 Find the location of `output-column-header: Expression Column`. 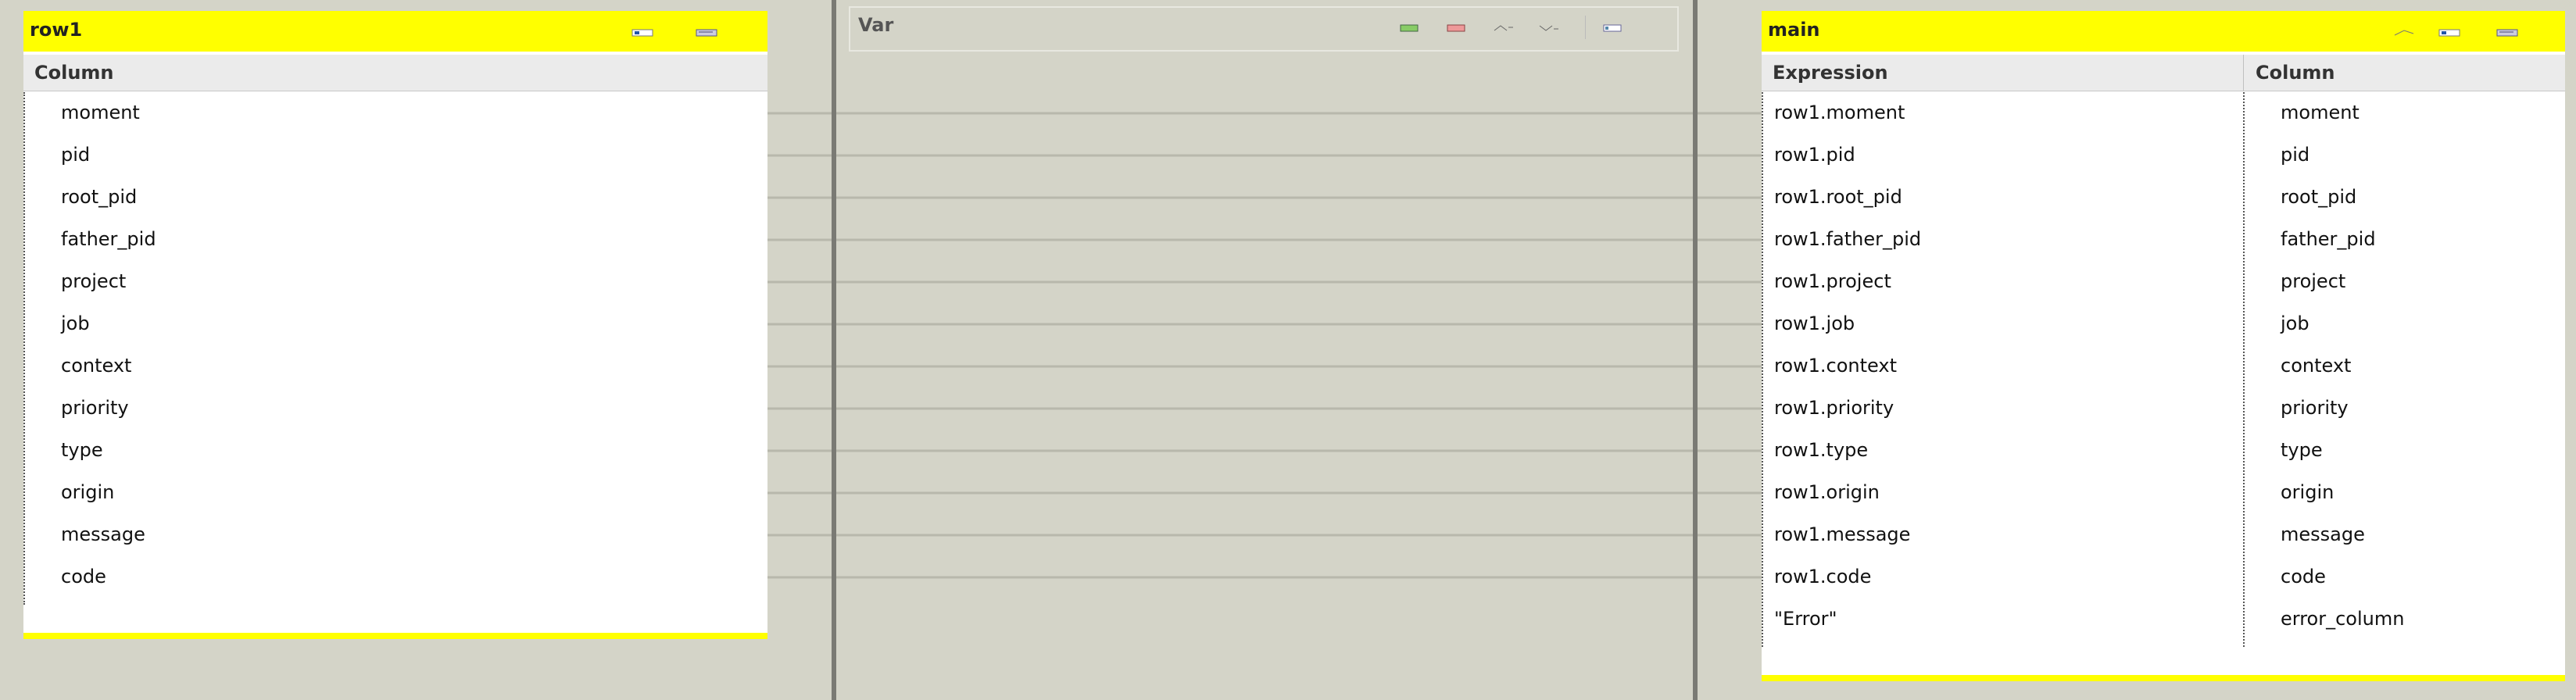

output-column-header: Expression Column is located at coordinates (2163, 73).